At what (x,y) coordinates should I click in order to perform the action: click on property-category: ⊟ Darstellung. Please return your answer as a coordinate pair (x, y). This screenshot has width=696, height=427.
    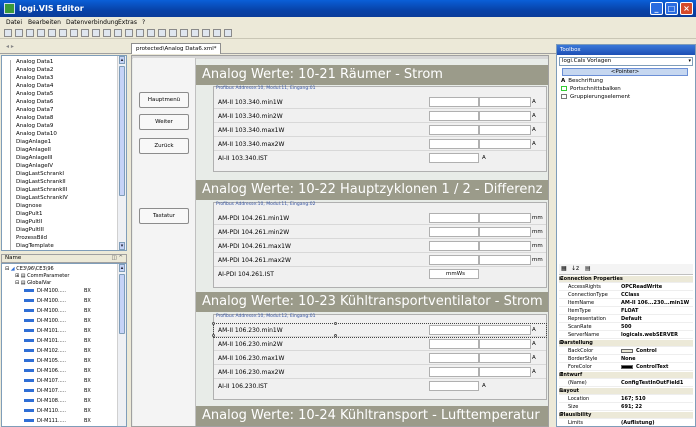
    Looking at the image, I should click on (626, 343).